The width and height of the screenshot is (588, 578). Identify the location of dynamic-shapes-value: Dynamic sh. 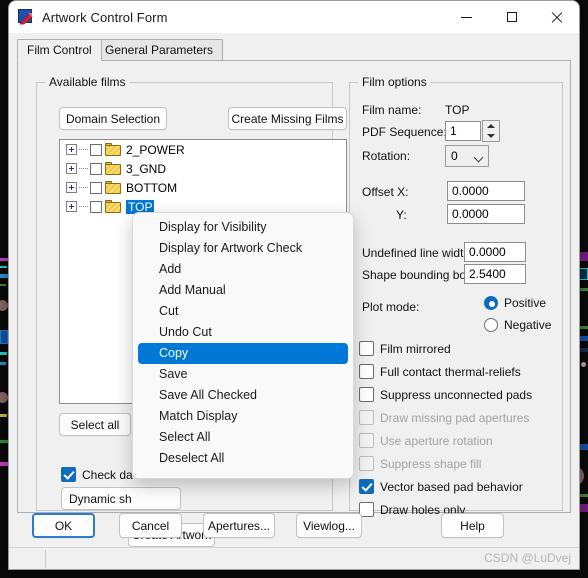
(100, 498).